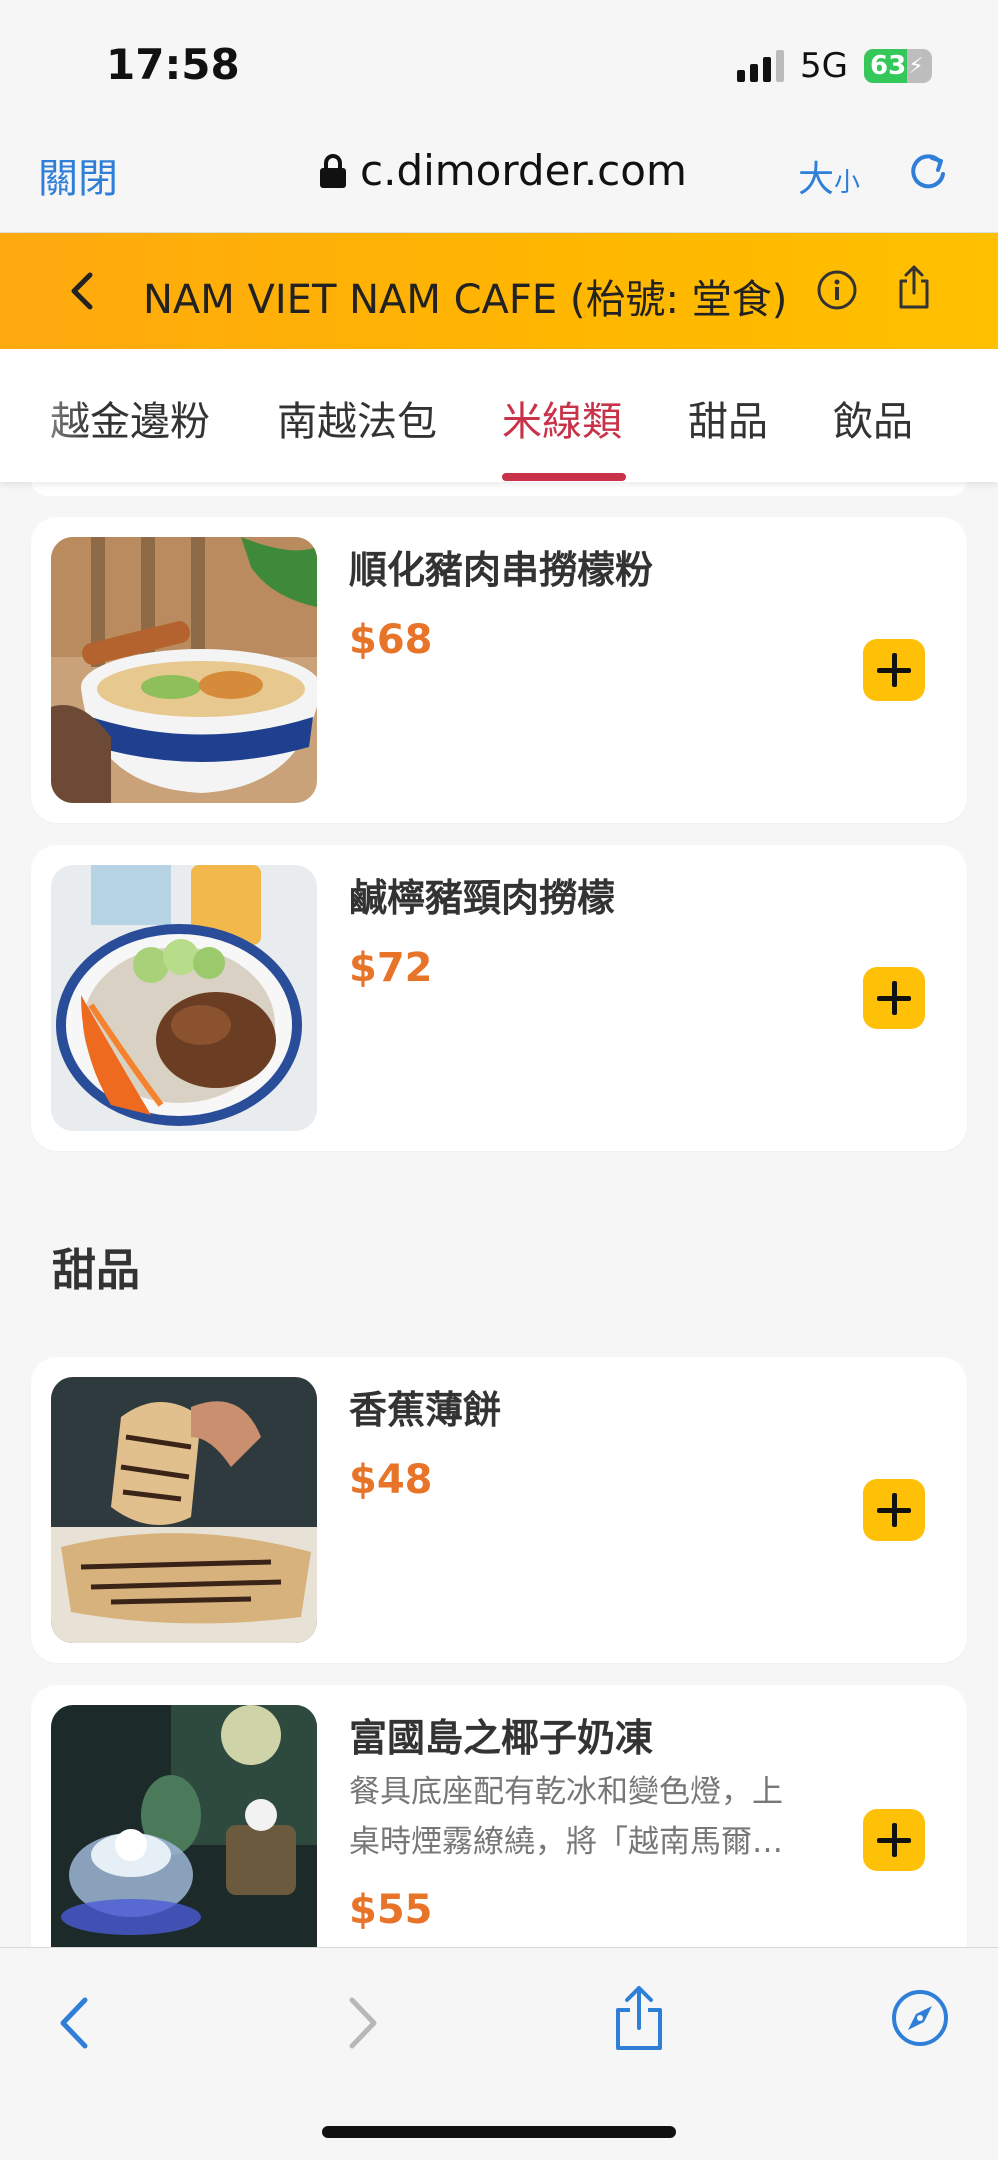 The width and height of the screenshot is (998, 2160). I want to click on home-indicator, so click(499, 2132).